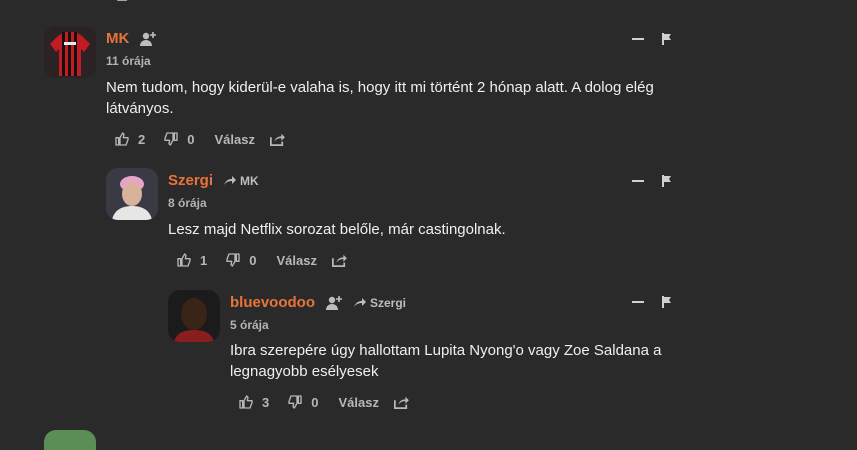  Describe the element at coordinates (117, 38) in the screenshot. I see `username: MK` at that location.